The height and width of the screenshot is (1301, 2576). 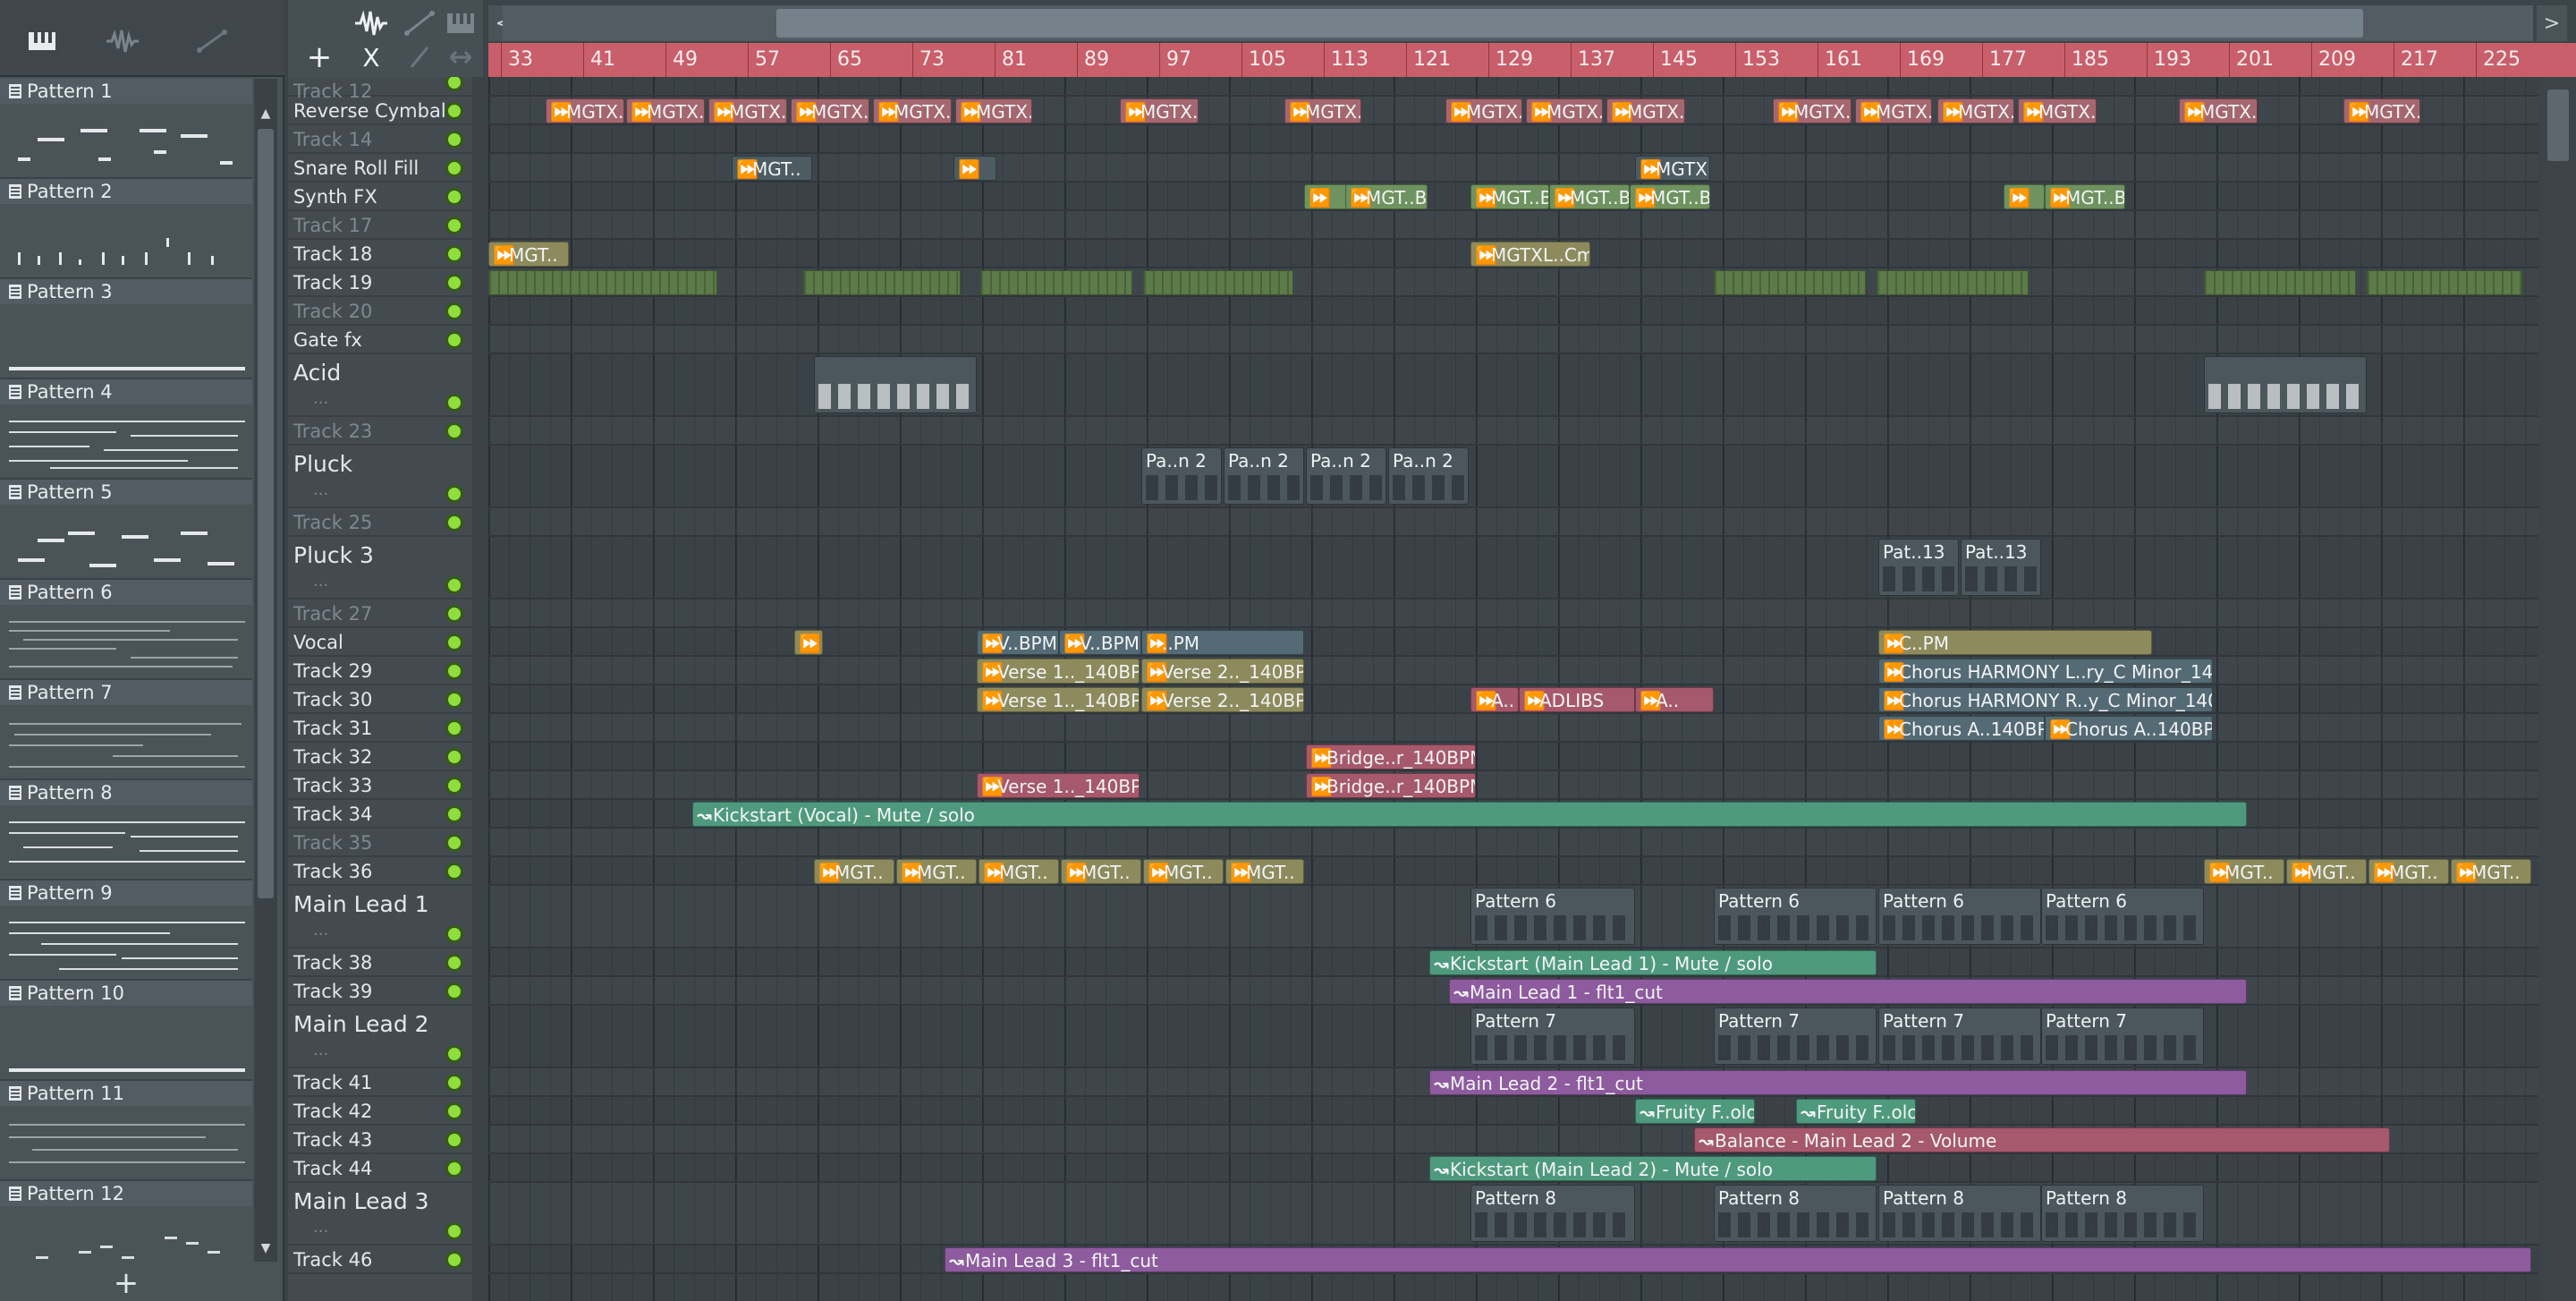 I want to click on close-icon: X, so click(x=371, y=57).